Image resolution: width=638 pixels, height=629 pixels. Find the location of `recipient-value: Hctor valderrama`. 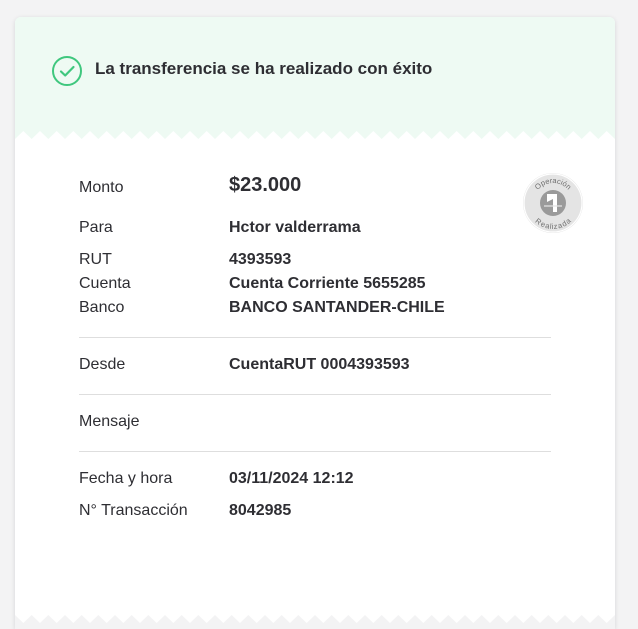

recipient-value: Hctor valderrama is located at coordinates (295, 227).